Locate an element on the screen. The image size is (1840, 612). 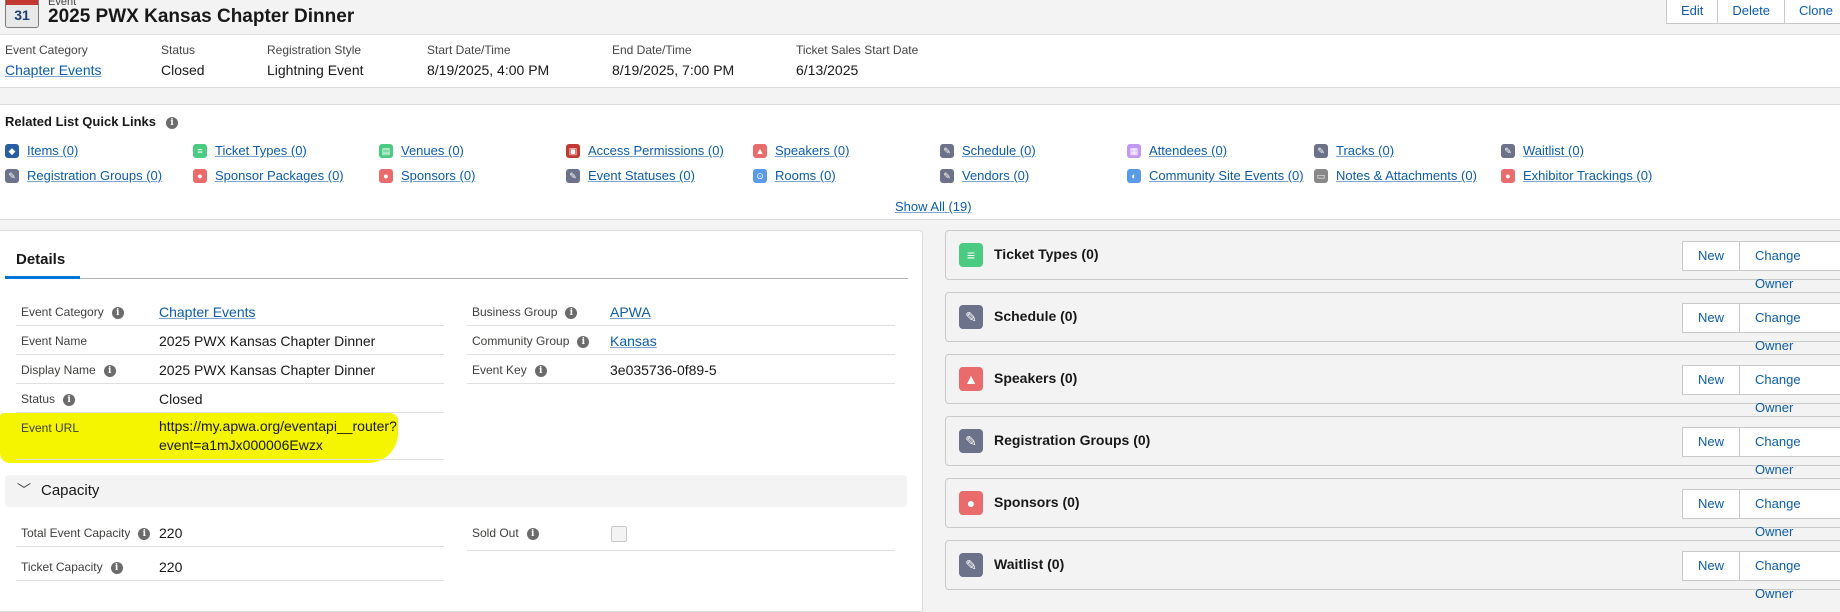
highlight-event-category: Event Category Chapter Events is located at coordinates (53, 60).